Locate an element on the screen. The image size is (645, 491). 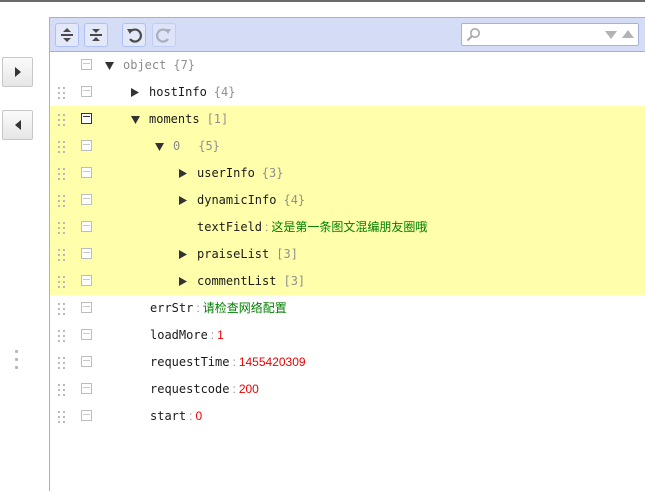
tree-row-moments: moments [1] is located at coordinates (347, 119).